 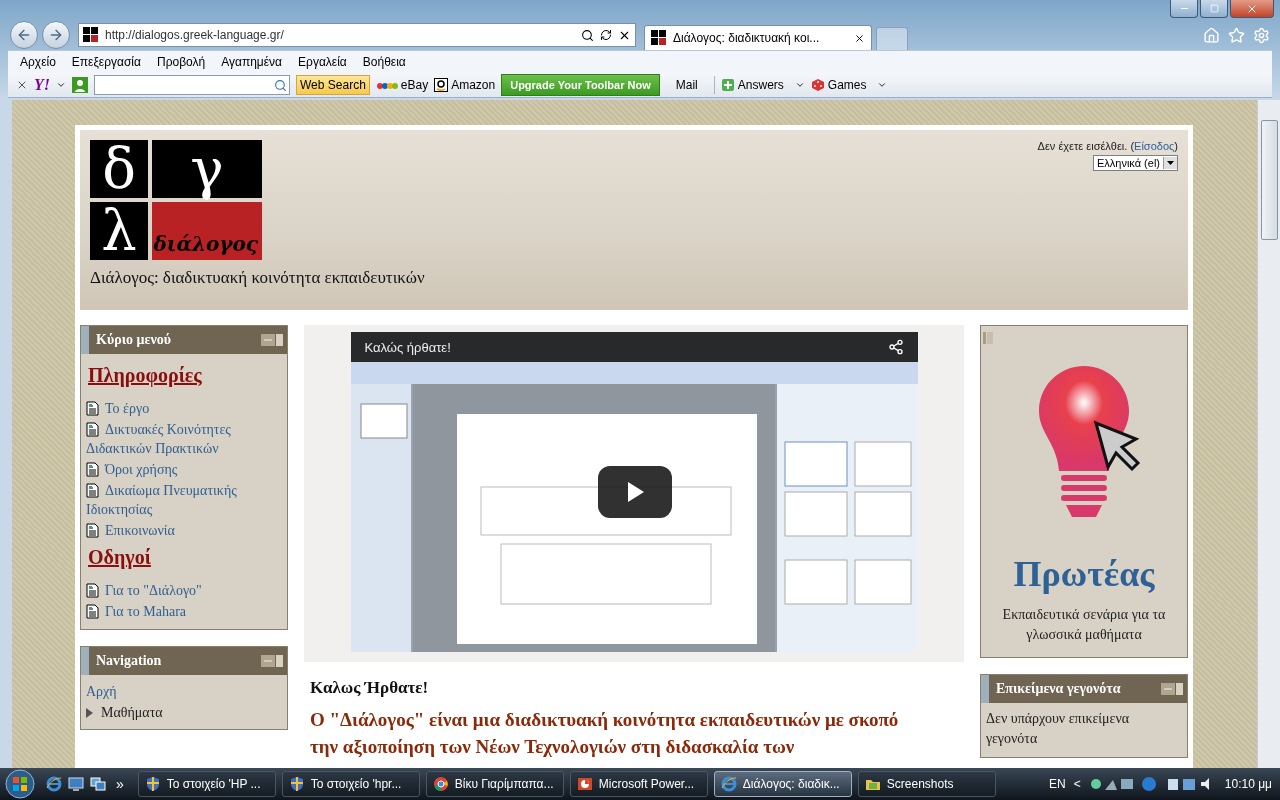 What do you see at coordinates (402, 85) in the screenshot?
I see `toolbar-link: eBay` at bounding box center [402, 85].